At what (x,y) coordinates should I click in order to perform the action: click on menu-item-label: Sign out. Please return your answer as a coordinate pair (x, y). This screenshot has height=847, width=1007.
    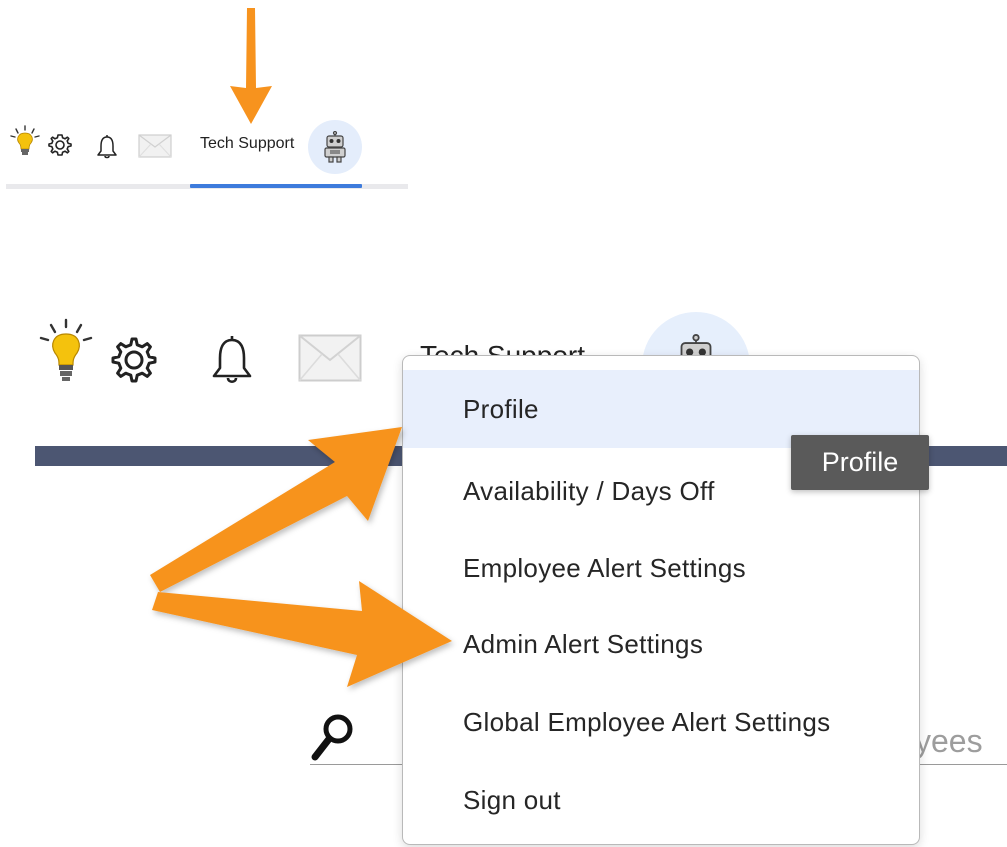
    Looking at the image, I should click on (512, 799).